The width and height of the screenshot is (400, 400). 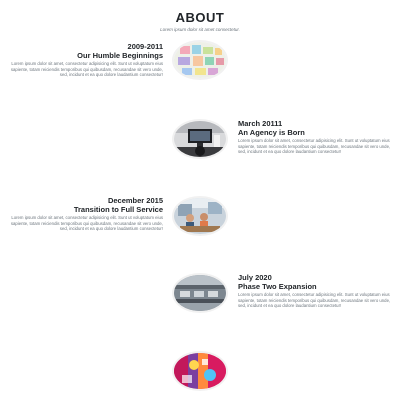 I want to click on timeline-date: 2009-2011, so click(x=145, y=46).